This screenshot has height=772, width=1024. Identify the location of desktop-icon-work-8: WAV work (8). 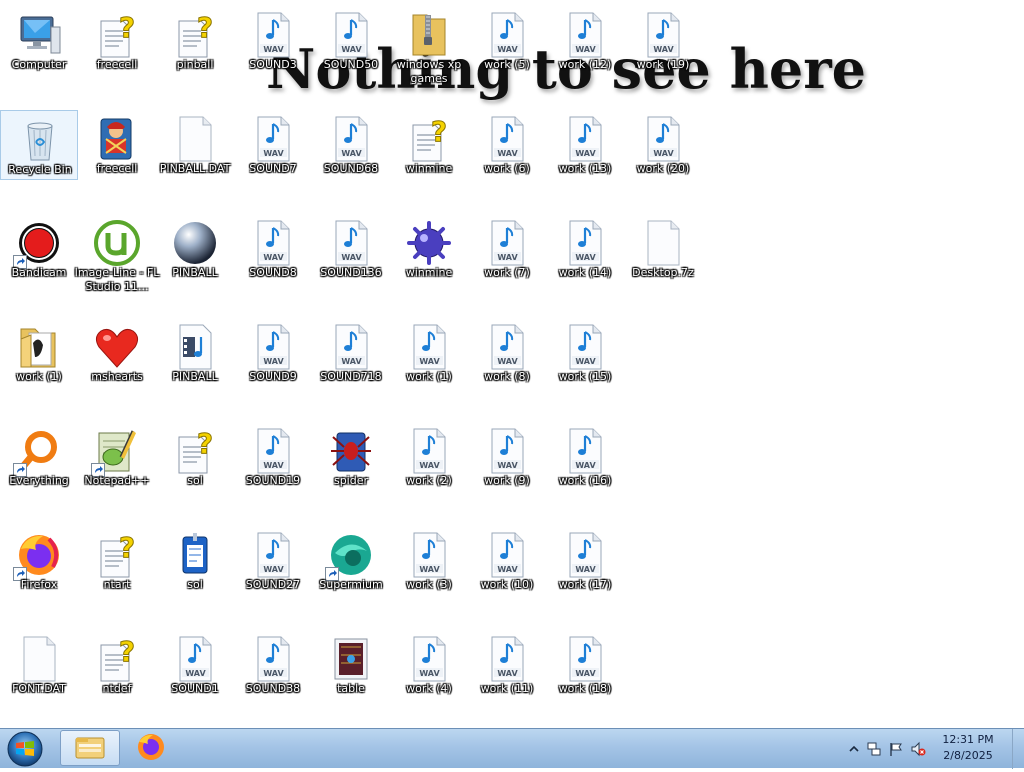
(507, 368).